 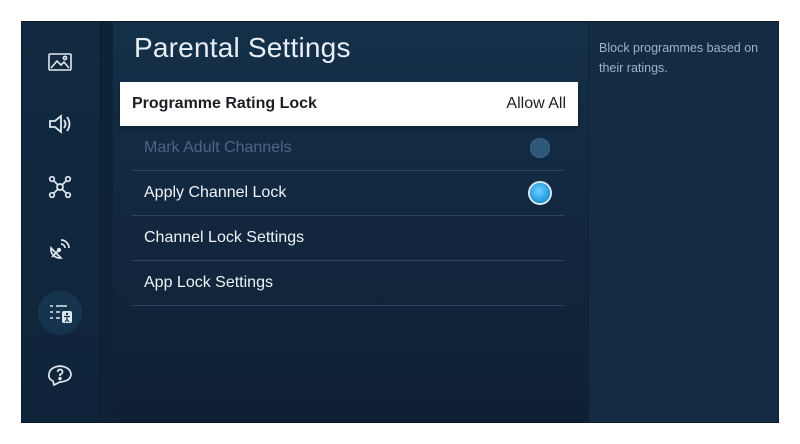 I want to click on connection-icon, so click(x=60, y=187).